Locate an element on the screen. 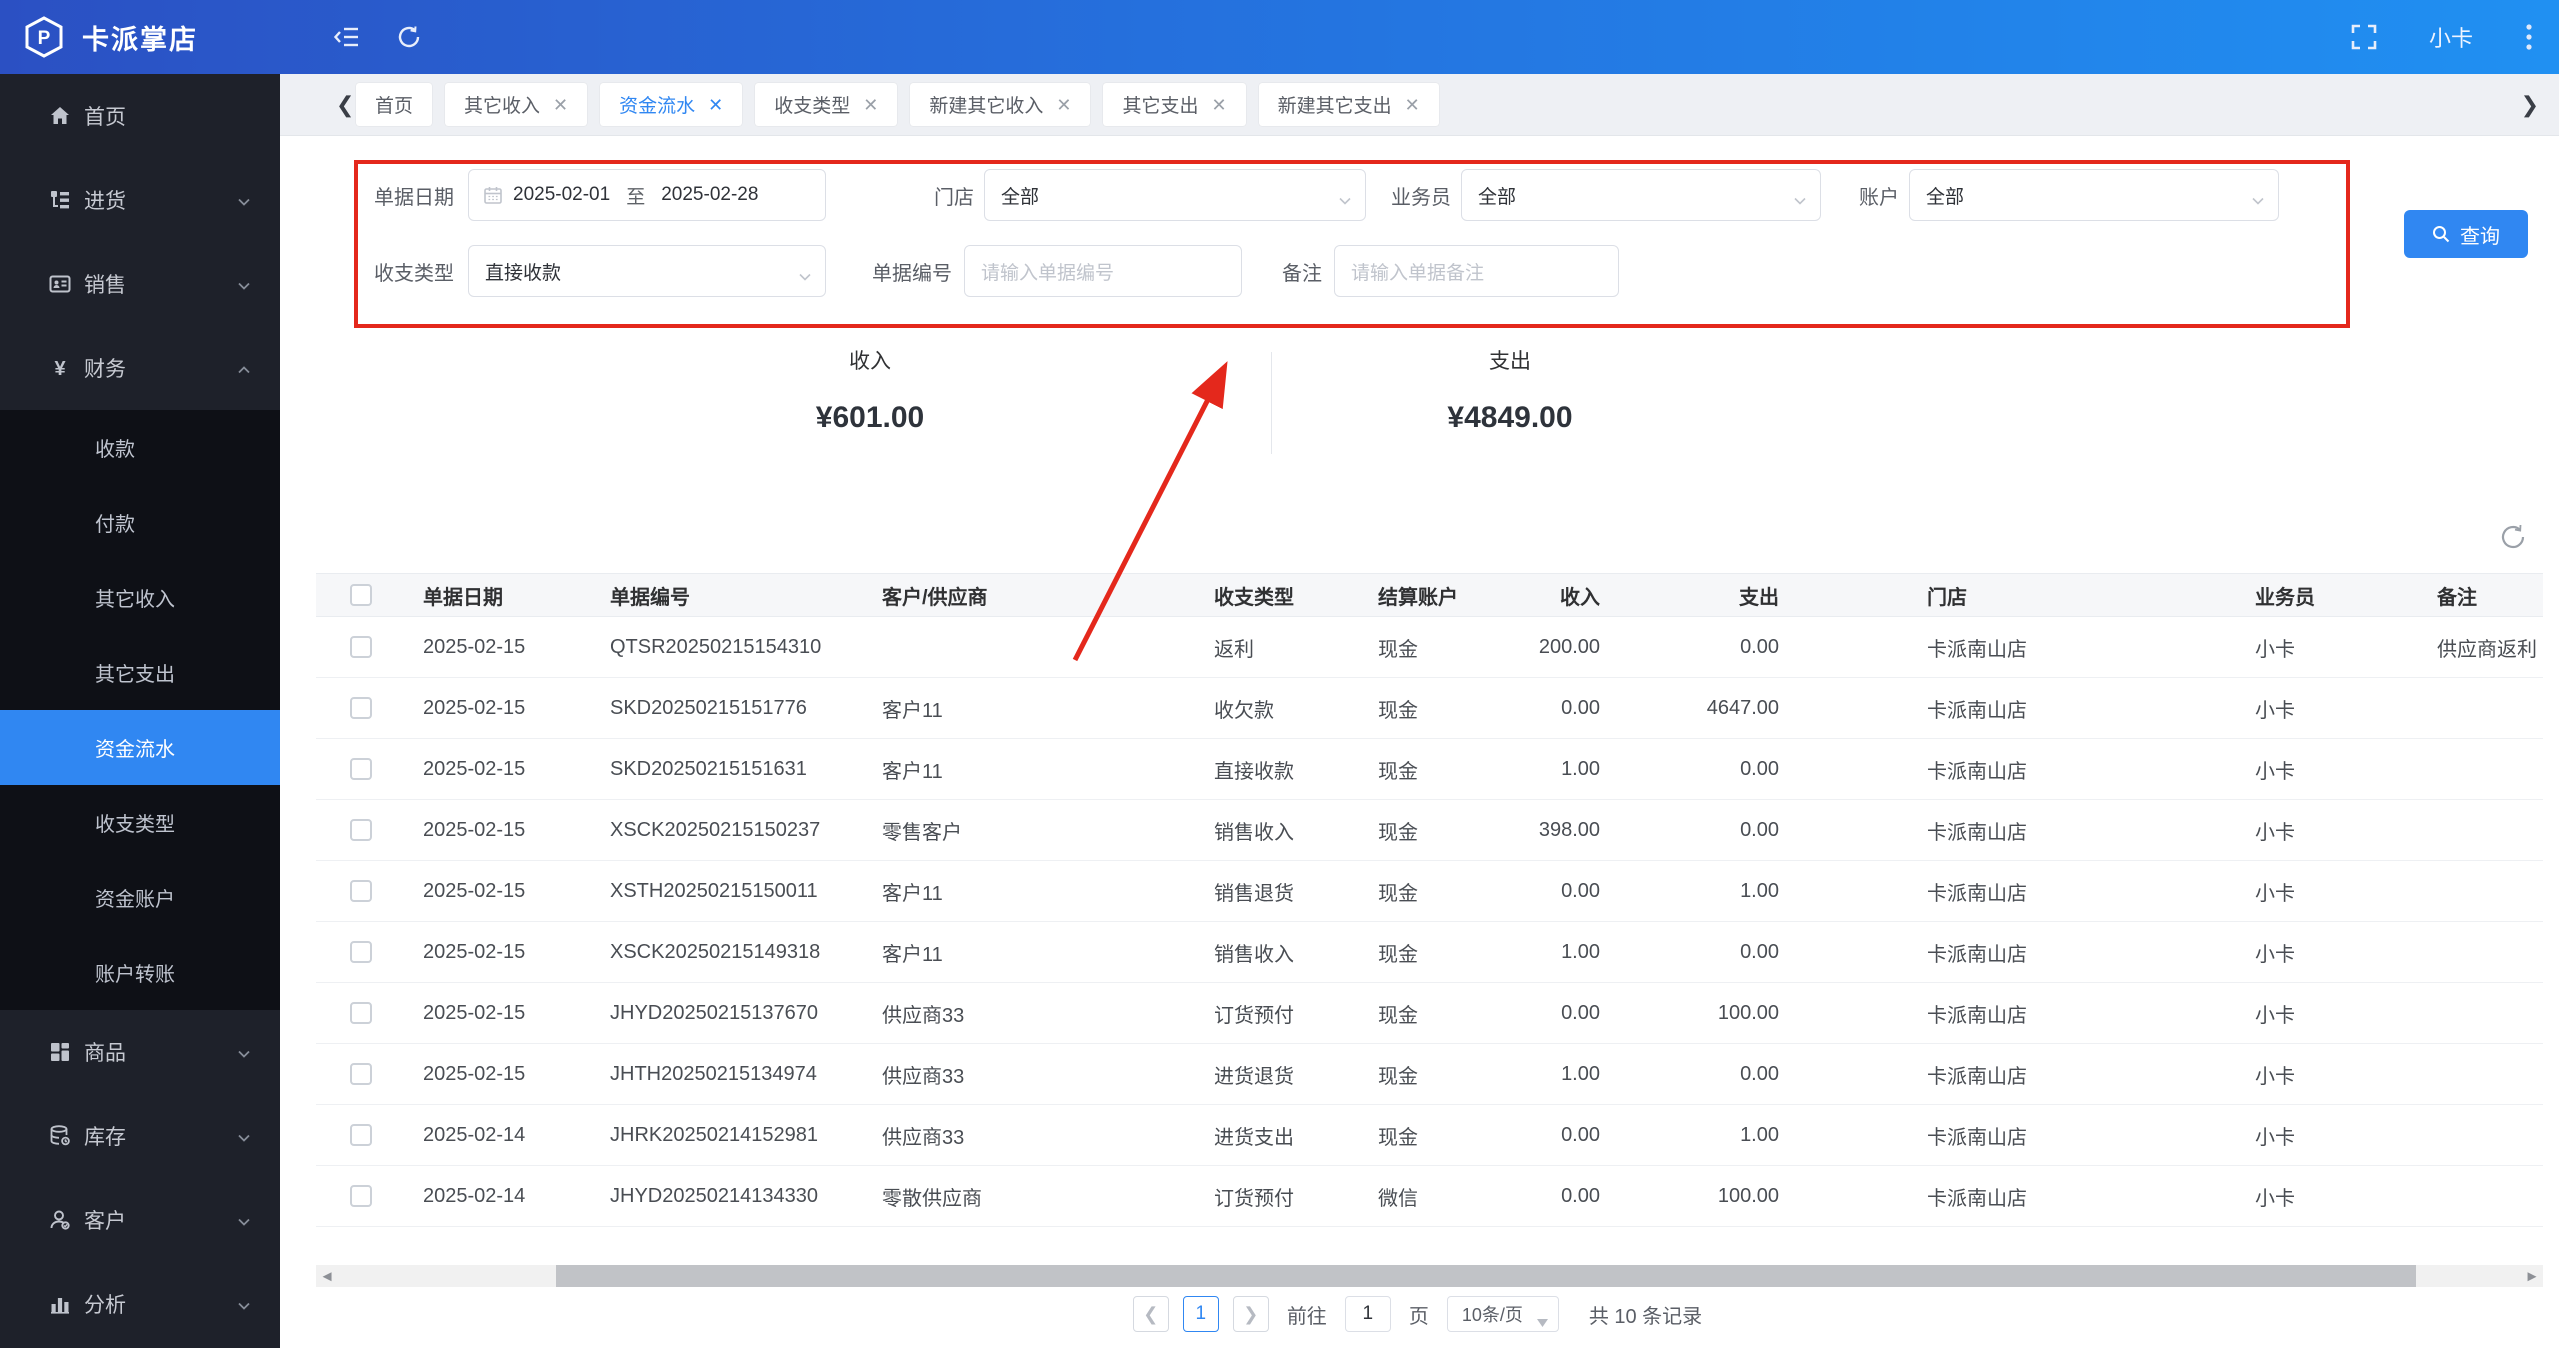 This screenshot has height=1348, width=2559. cell-docno-link: XSTH20250215150011 is located at coordinates (718, 891).